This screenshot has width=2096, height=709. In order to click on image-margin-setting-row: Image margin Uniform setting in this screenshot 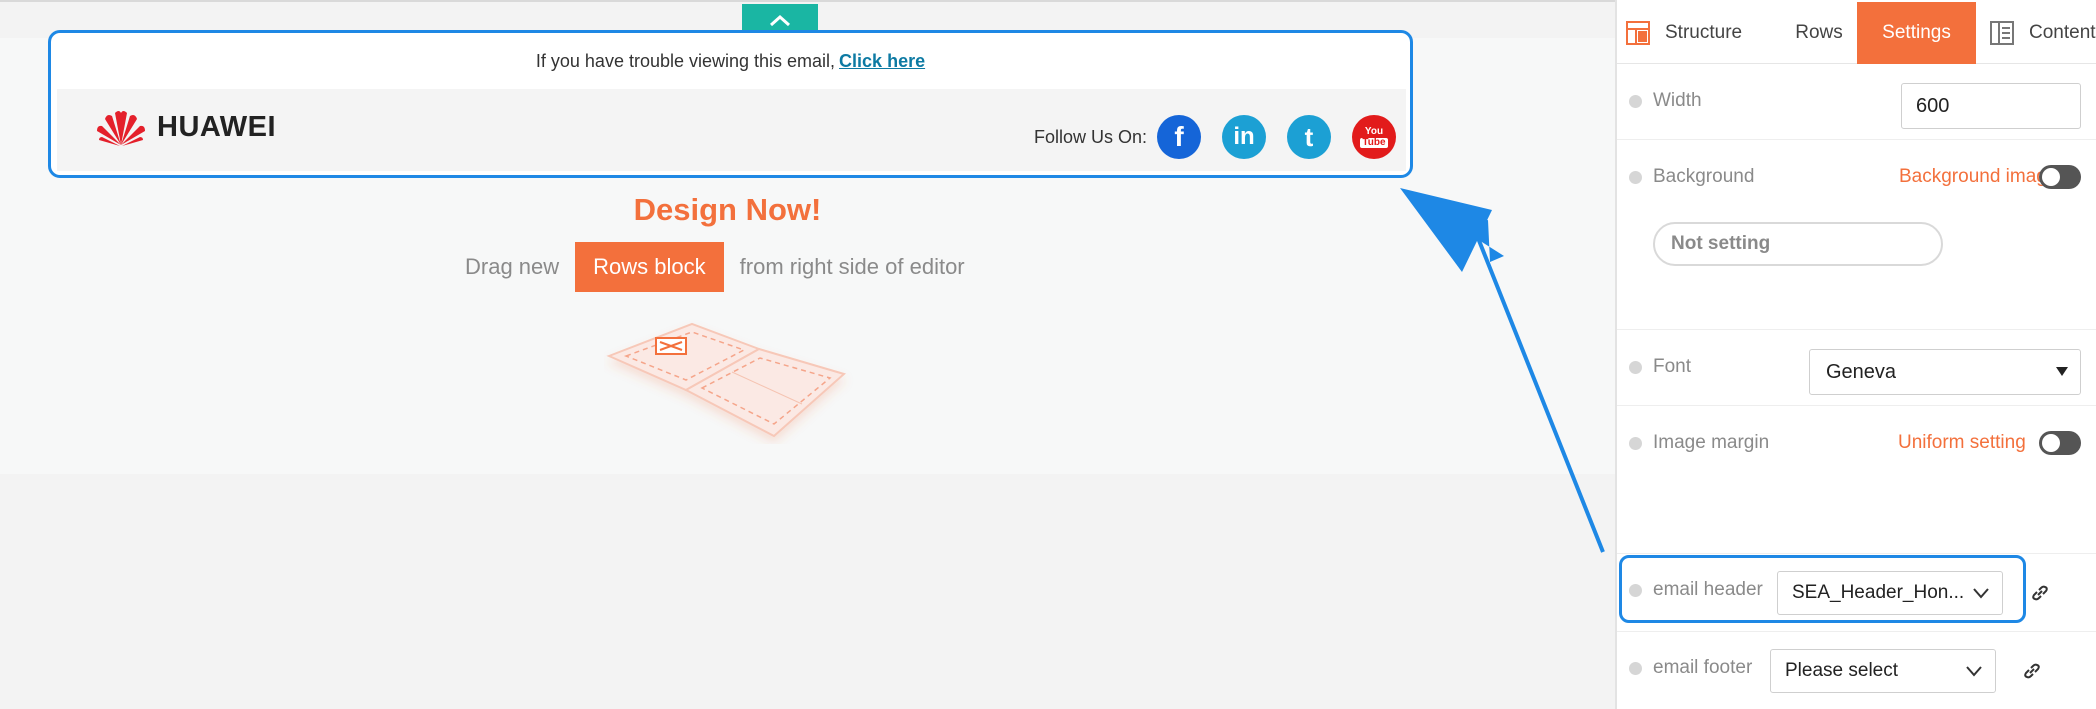, I will do `click(1856, 480)`.